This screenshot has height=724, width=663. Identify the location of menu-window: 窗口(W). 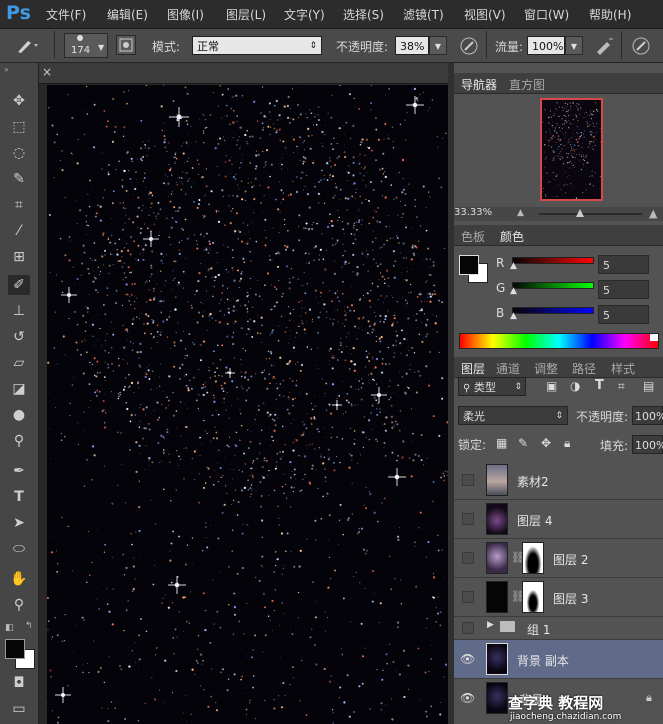
(546, 14).